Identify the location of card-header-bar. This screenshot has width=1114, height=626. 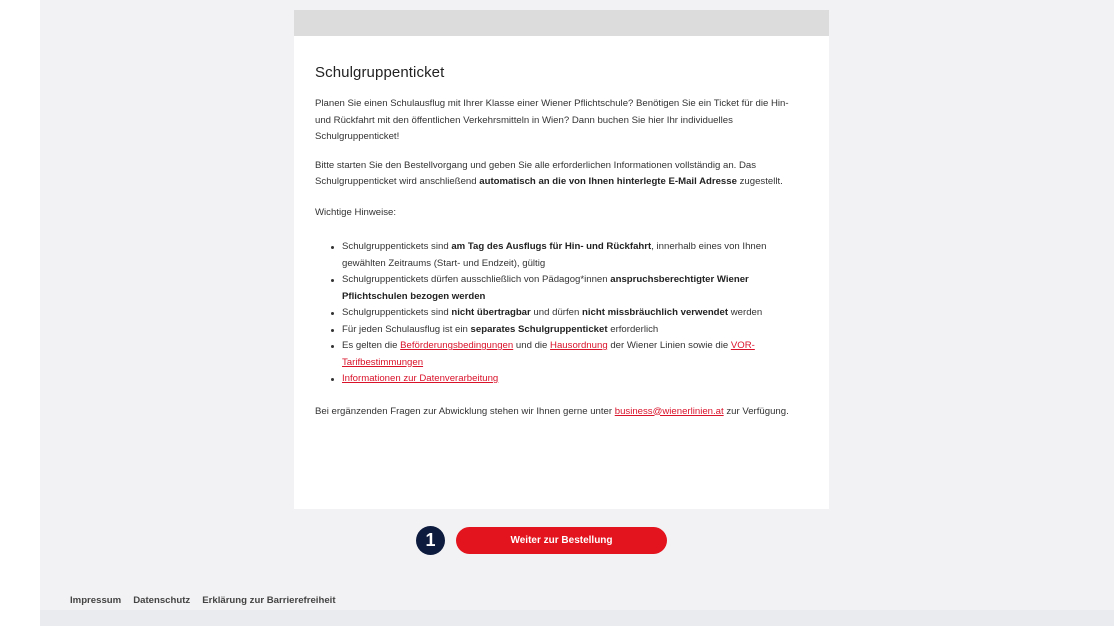
(561, 23).